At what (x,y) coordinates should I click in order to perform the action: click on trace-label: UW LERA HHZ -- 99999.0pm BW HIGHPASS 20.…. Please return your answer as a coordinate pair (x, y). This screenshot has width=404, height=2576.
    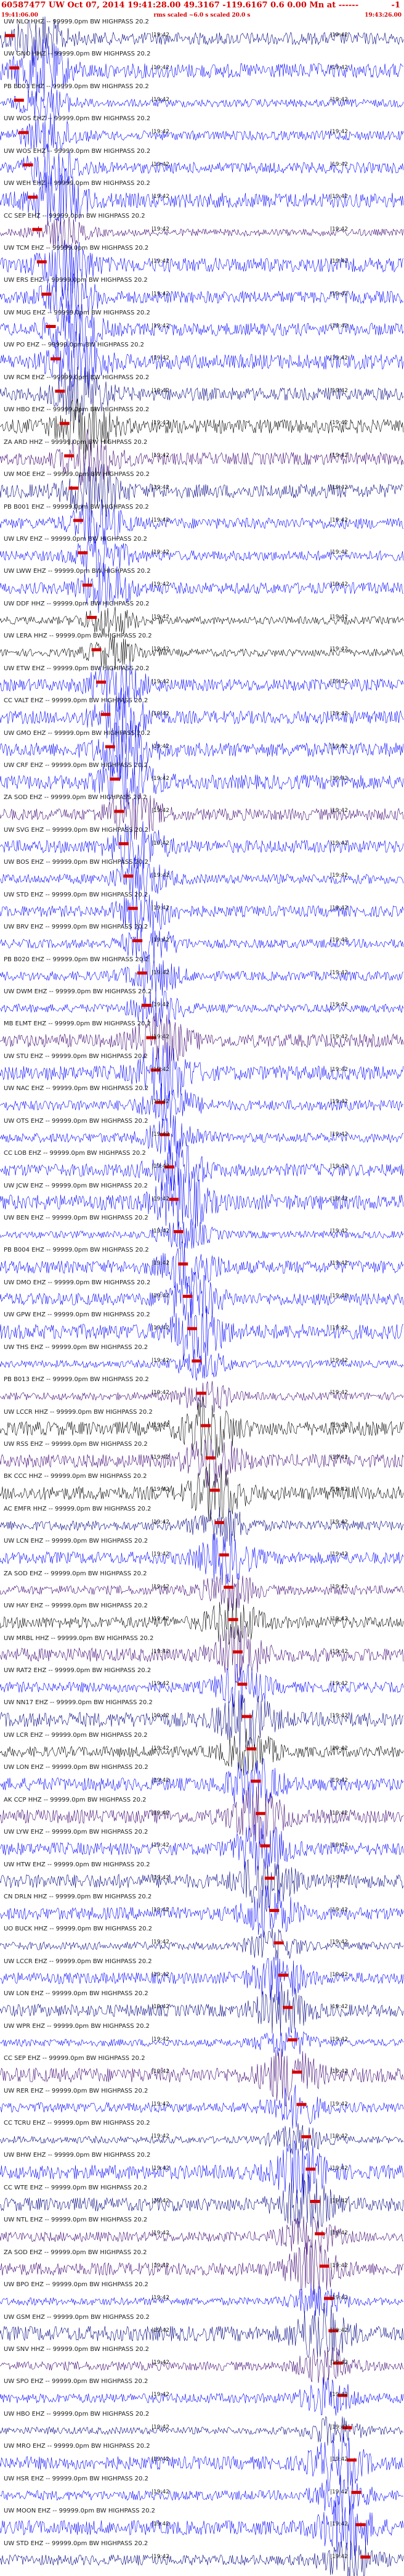
    Looking at the image, I should click on (78, 636).